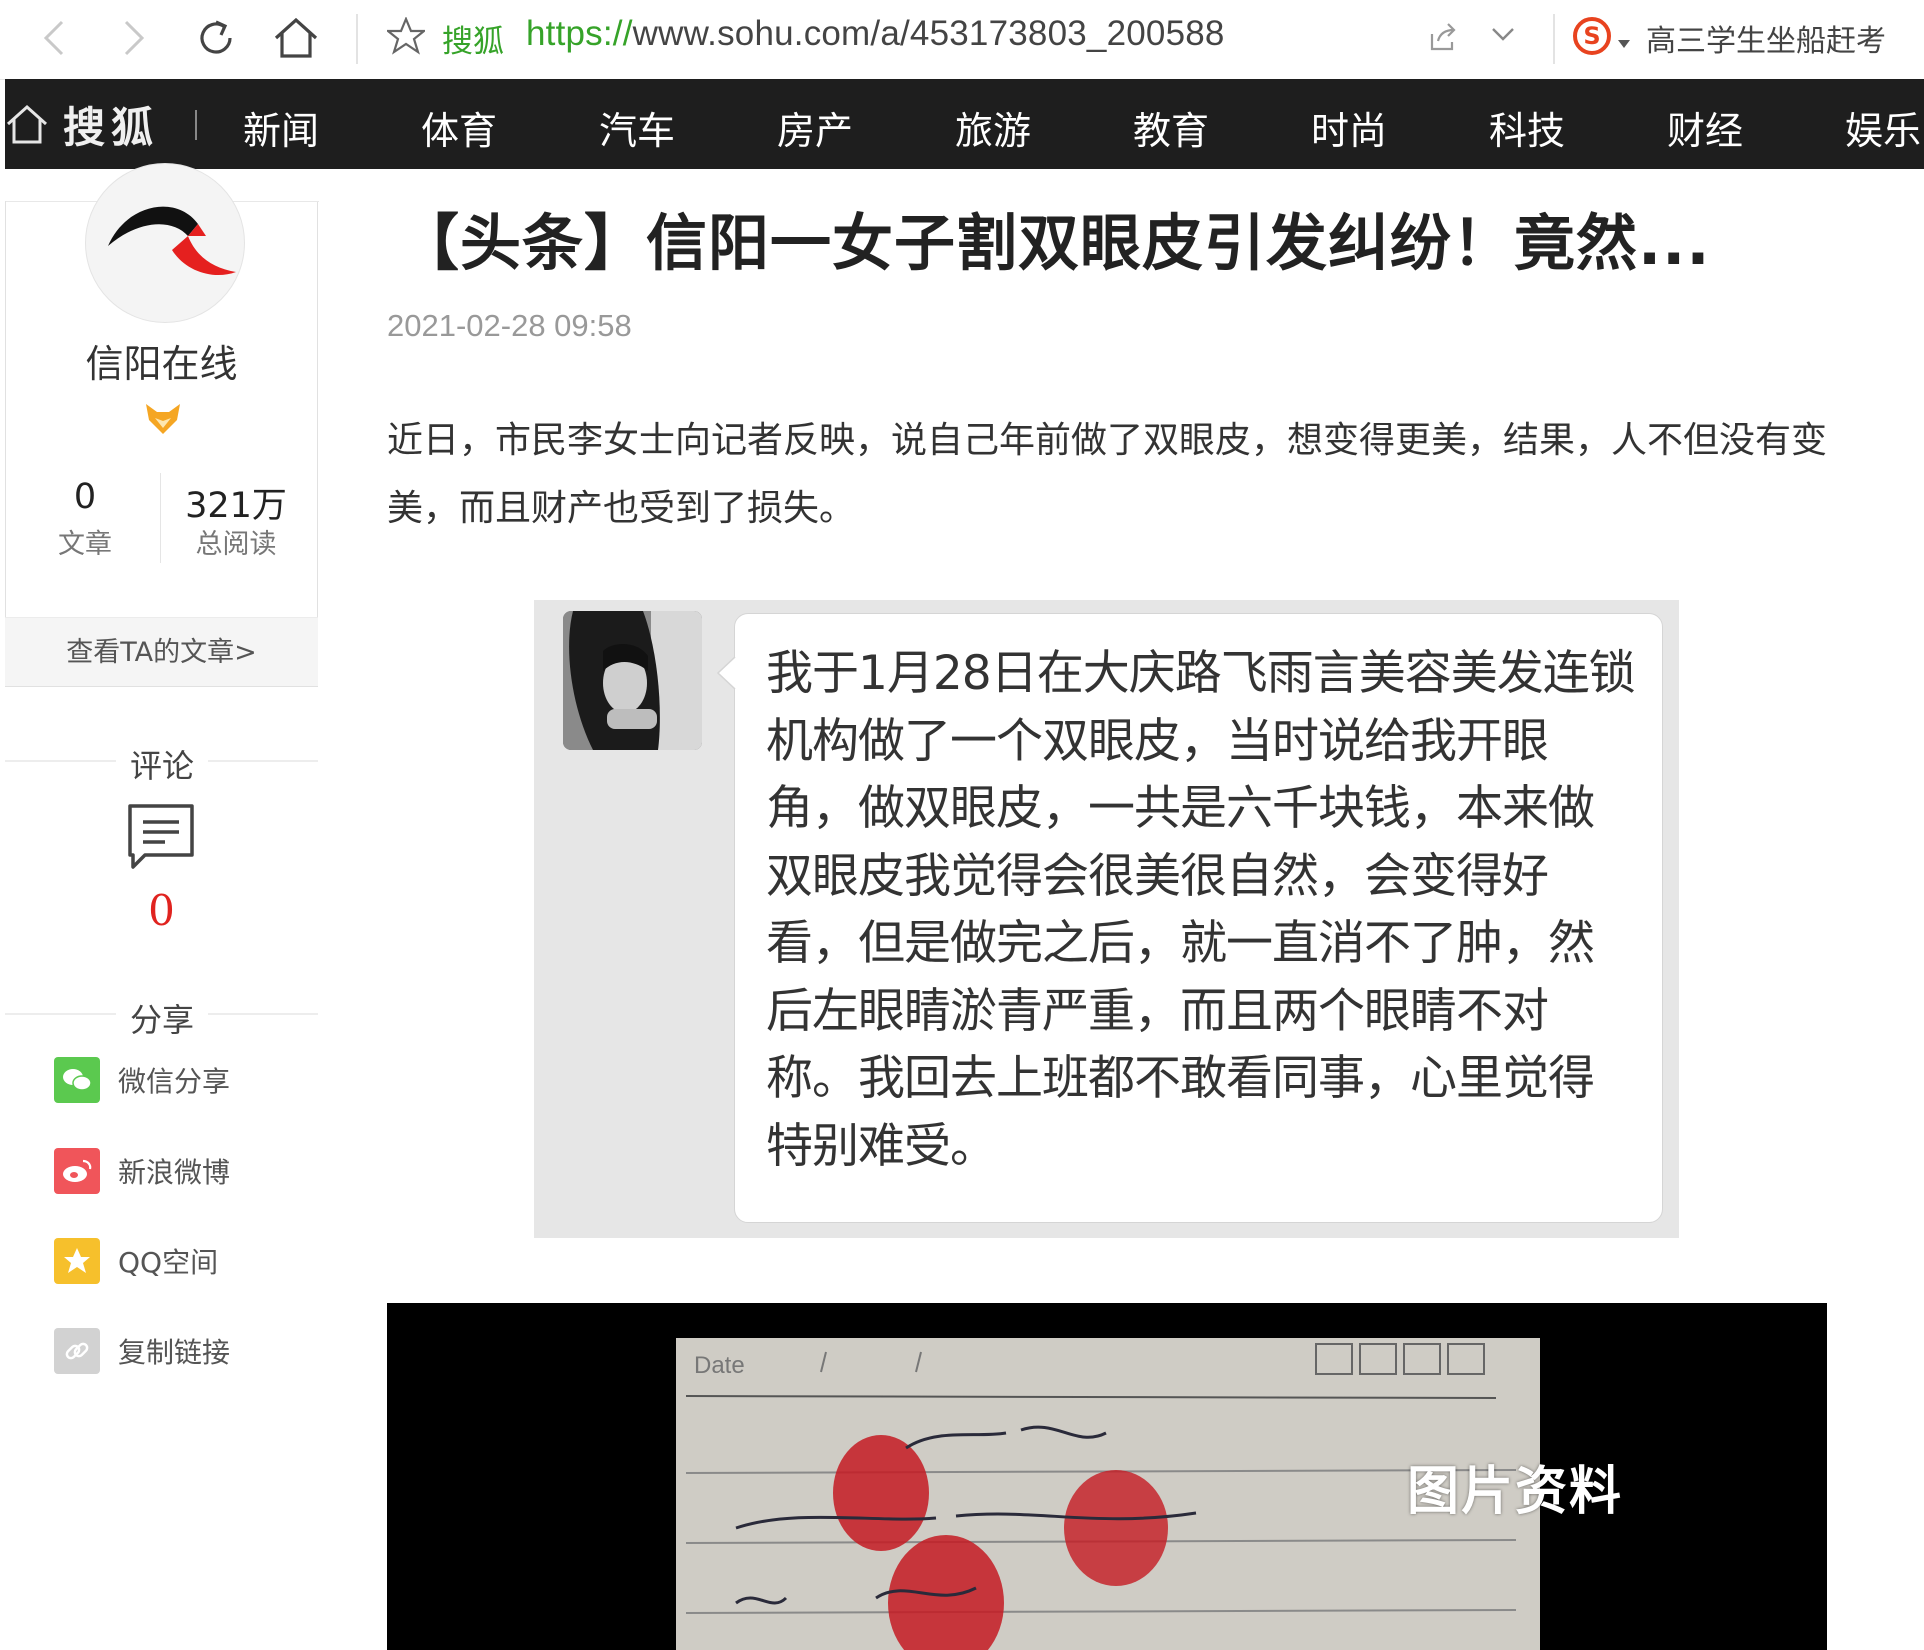  Describe the element at coordinates (163, 421) in the screenshot. I see `fox-badge-icon` at that location.